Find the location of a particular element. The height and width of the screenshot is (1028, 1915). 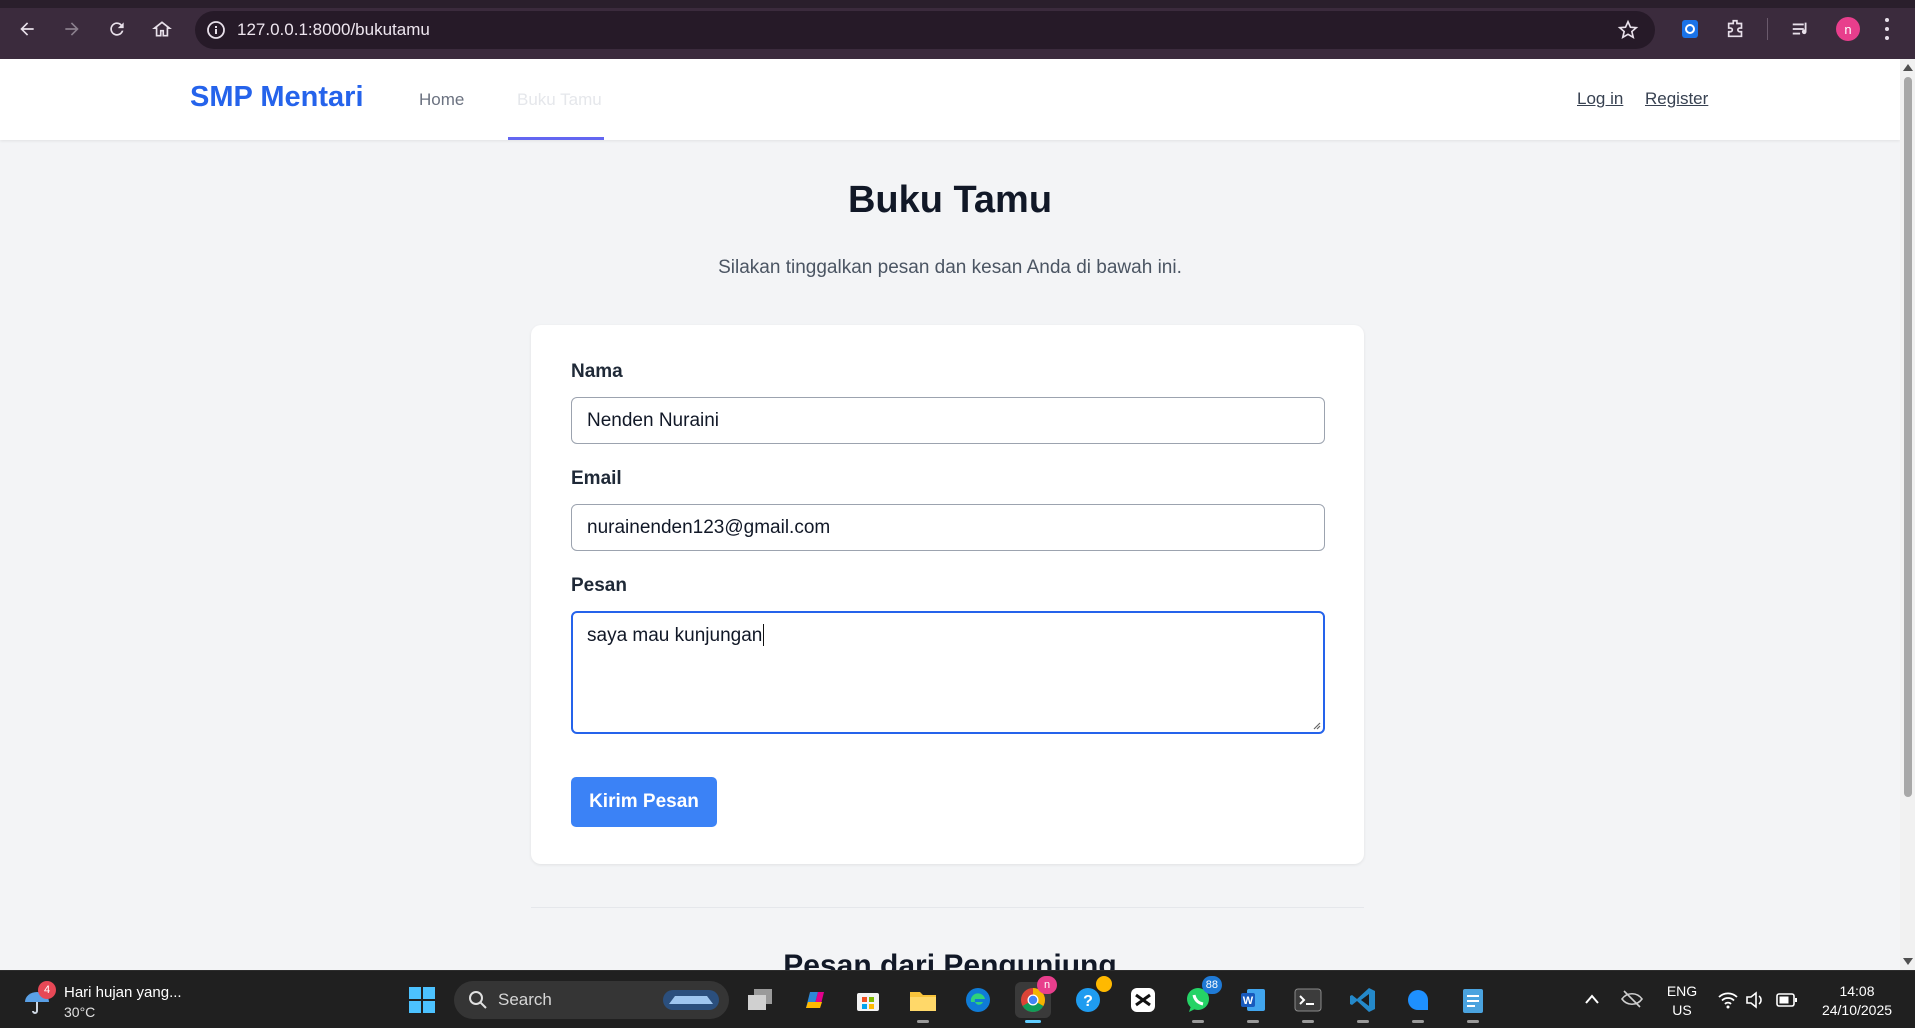

whatsapp-app: 88 is located at coordinates (1201, 999).